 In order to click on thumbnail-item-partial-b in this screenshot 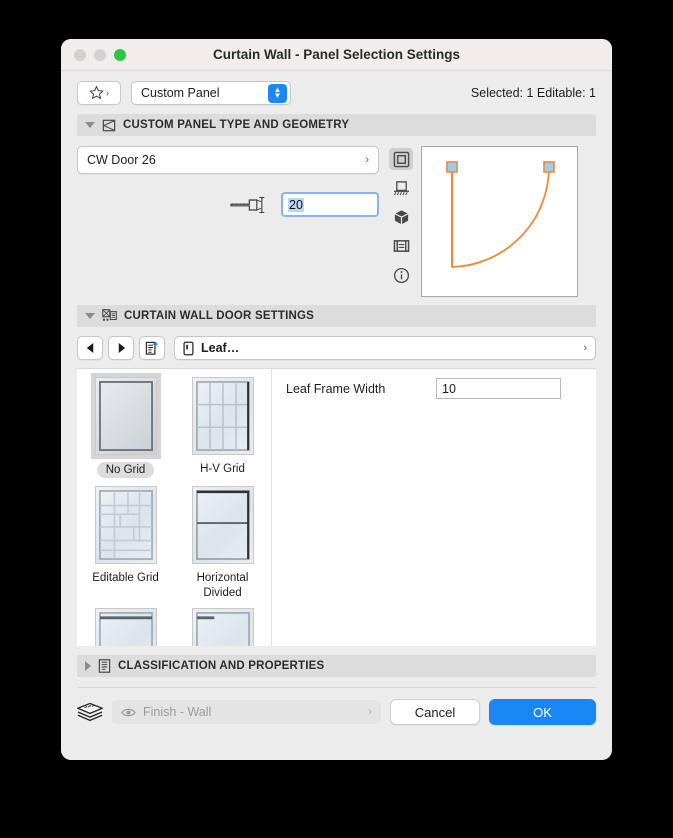, I will do `click(222, 627)`.